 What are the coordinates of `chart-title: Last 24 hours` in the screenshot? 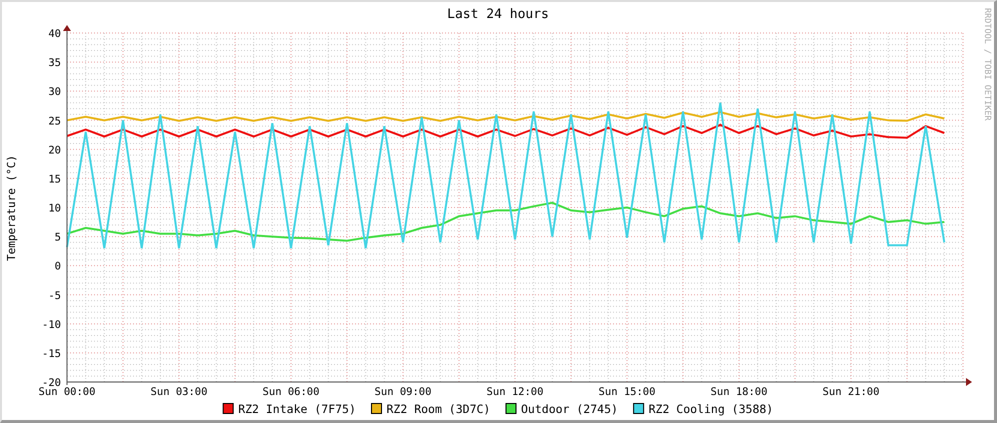 It's located at (498, 14).